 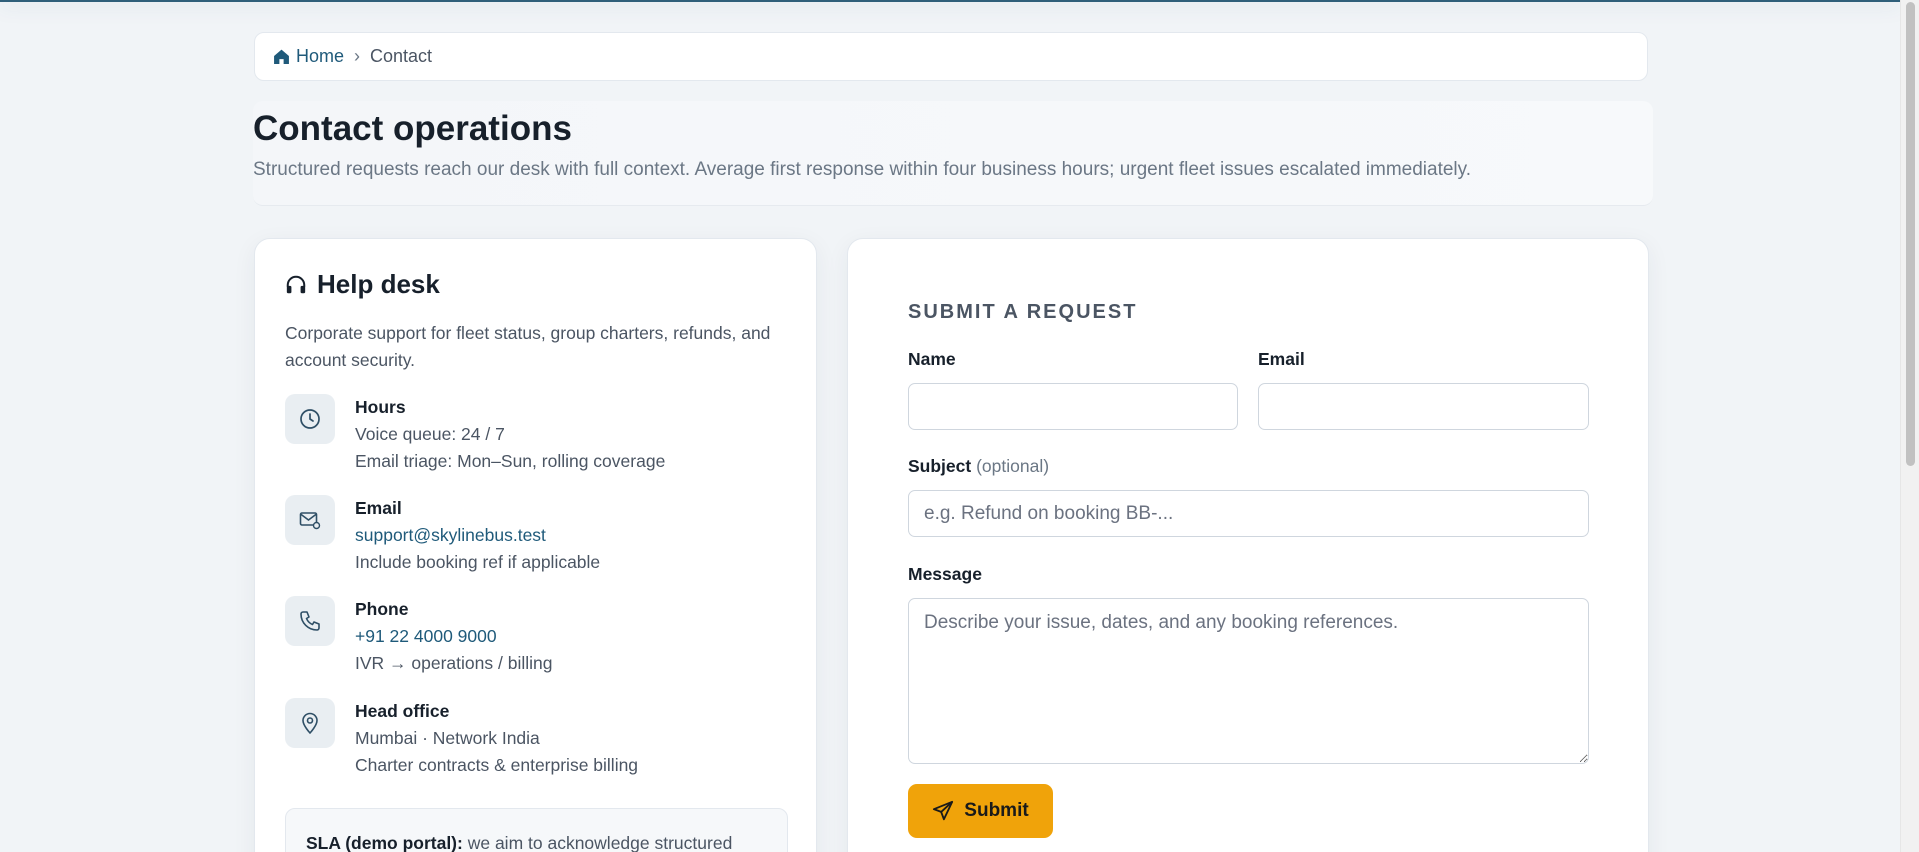 I want to click on subject-label-text: Subject, so click(x=940, y=466).